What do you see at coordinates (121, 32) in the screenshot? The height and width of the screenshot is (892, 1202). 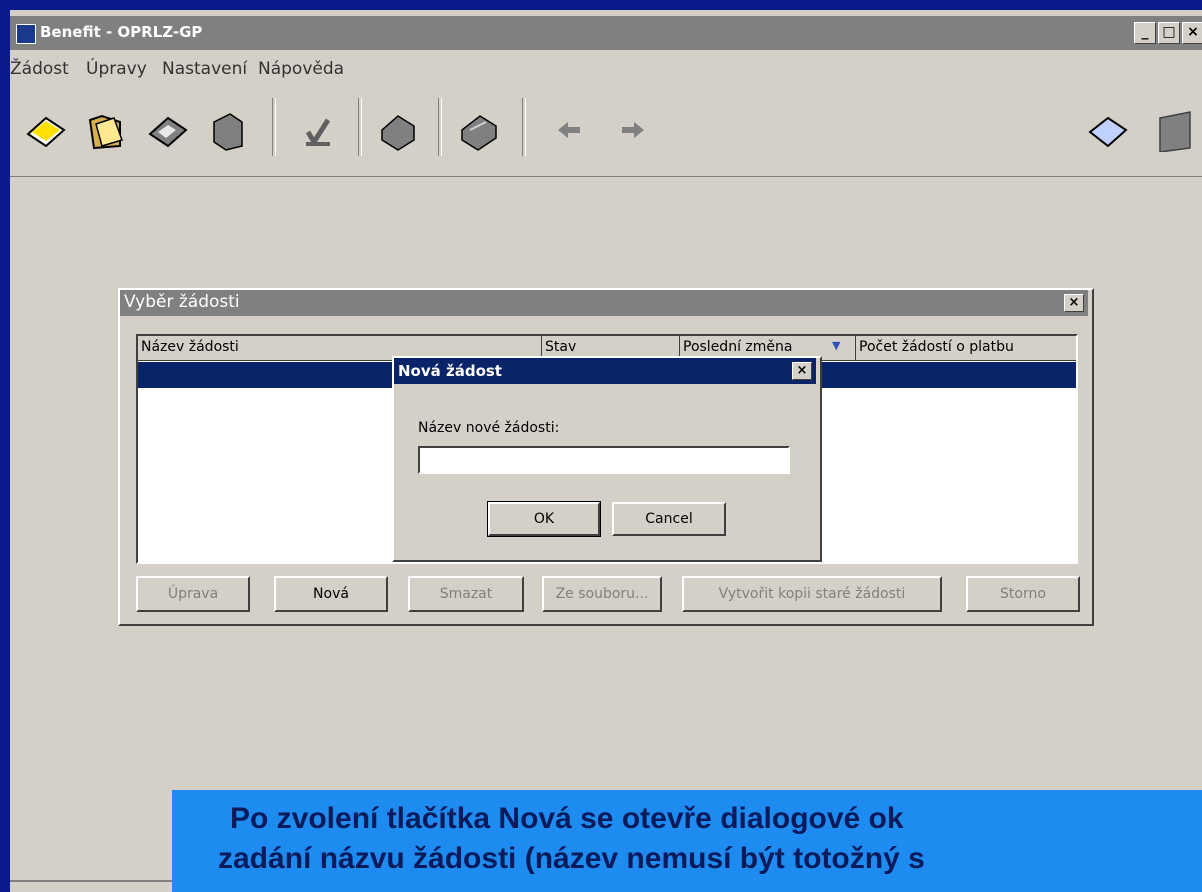 I see `window-title: Benefit - OPRLZ-GP` at bounding box center [121, 32].